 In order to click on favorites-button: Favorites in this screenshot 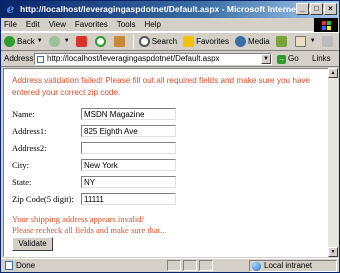, I will do `click(206, 41)`.